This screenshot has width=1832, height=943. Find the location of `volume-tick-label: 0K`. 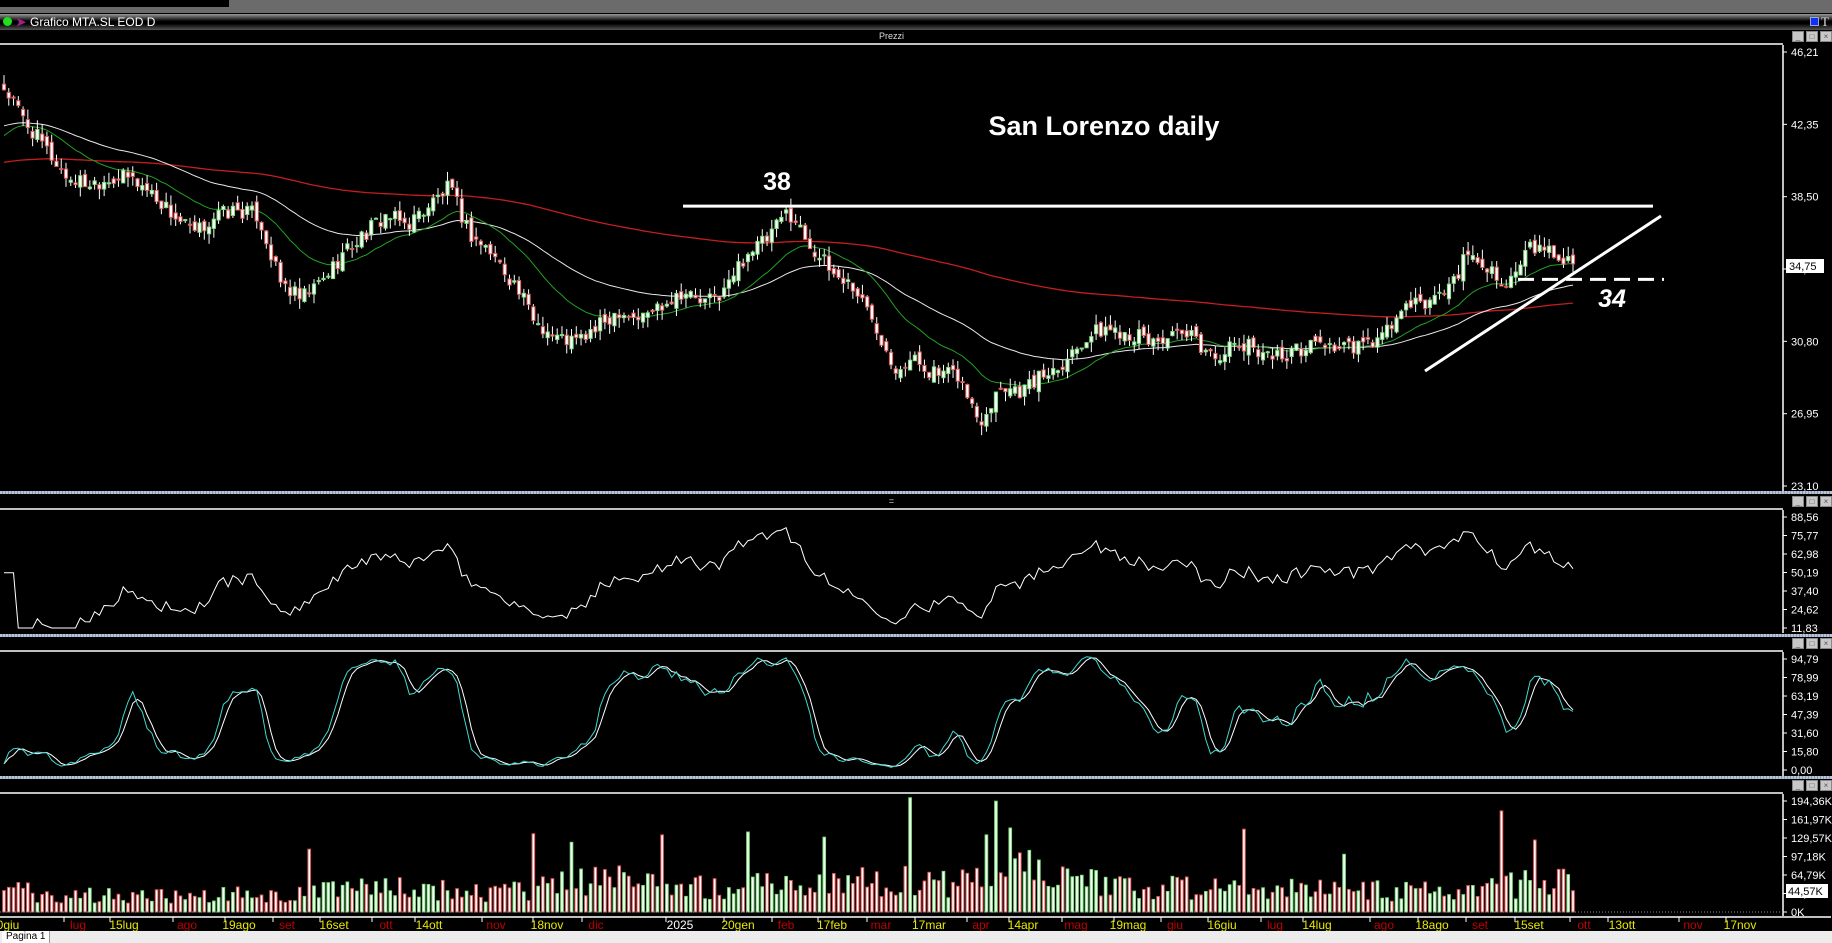

volume-tick-label: 0K is located at coordinates (1798, 913).